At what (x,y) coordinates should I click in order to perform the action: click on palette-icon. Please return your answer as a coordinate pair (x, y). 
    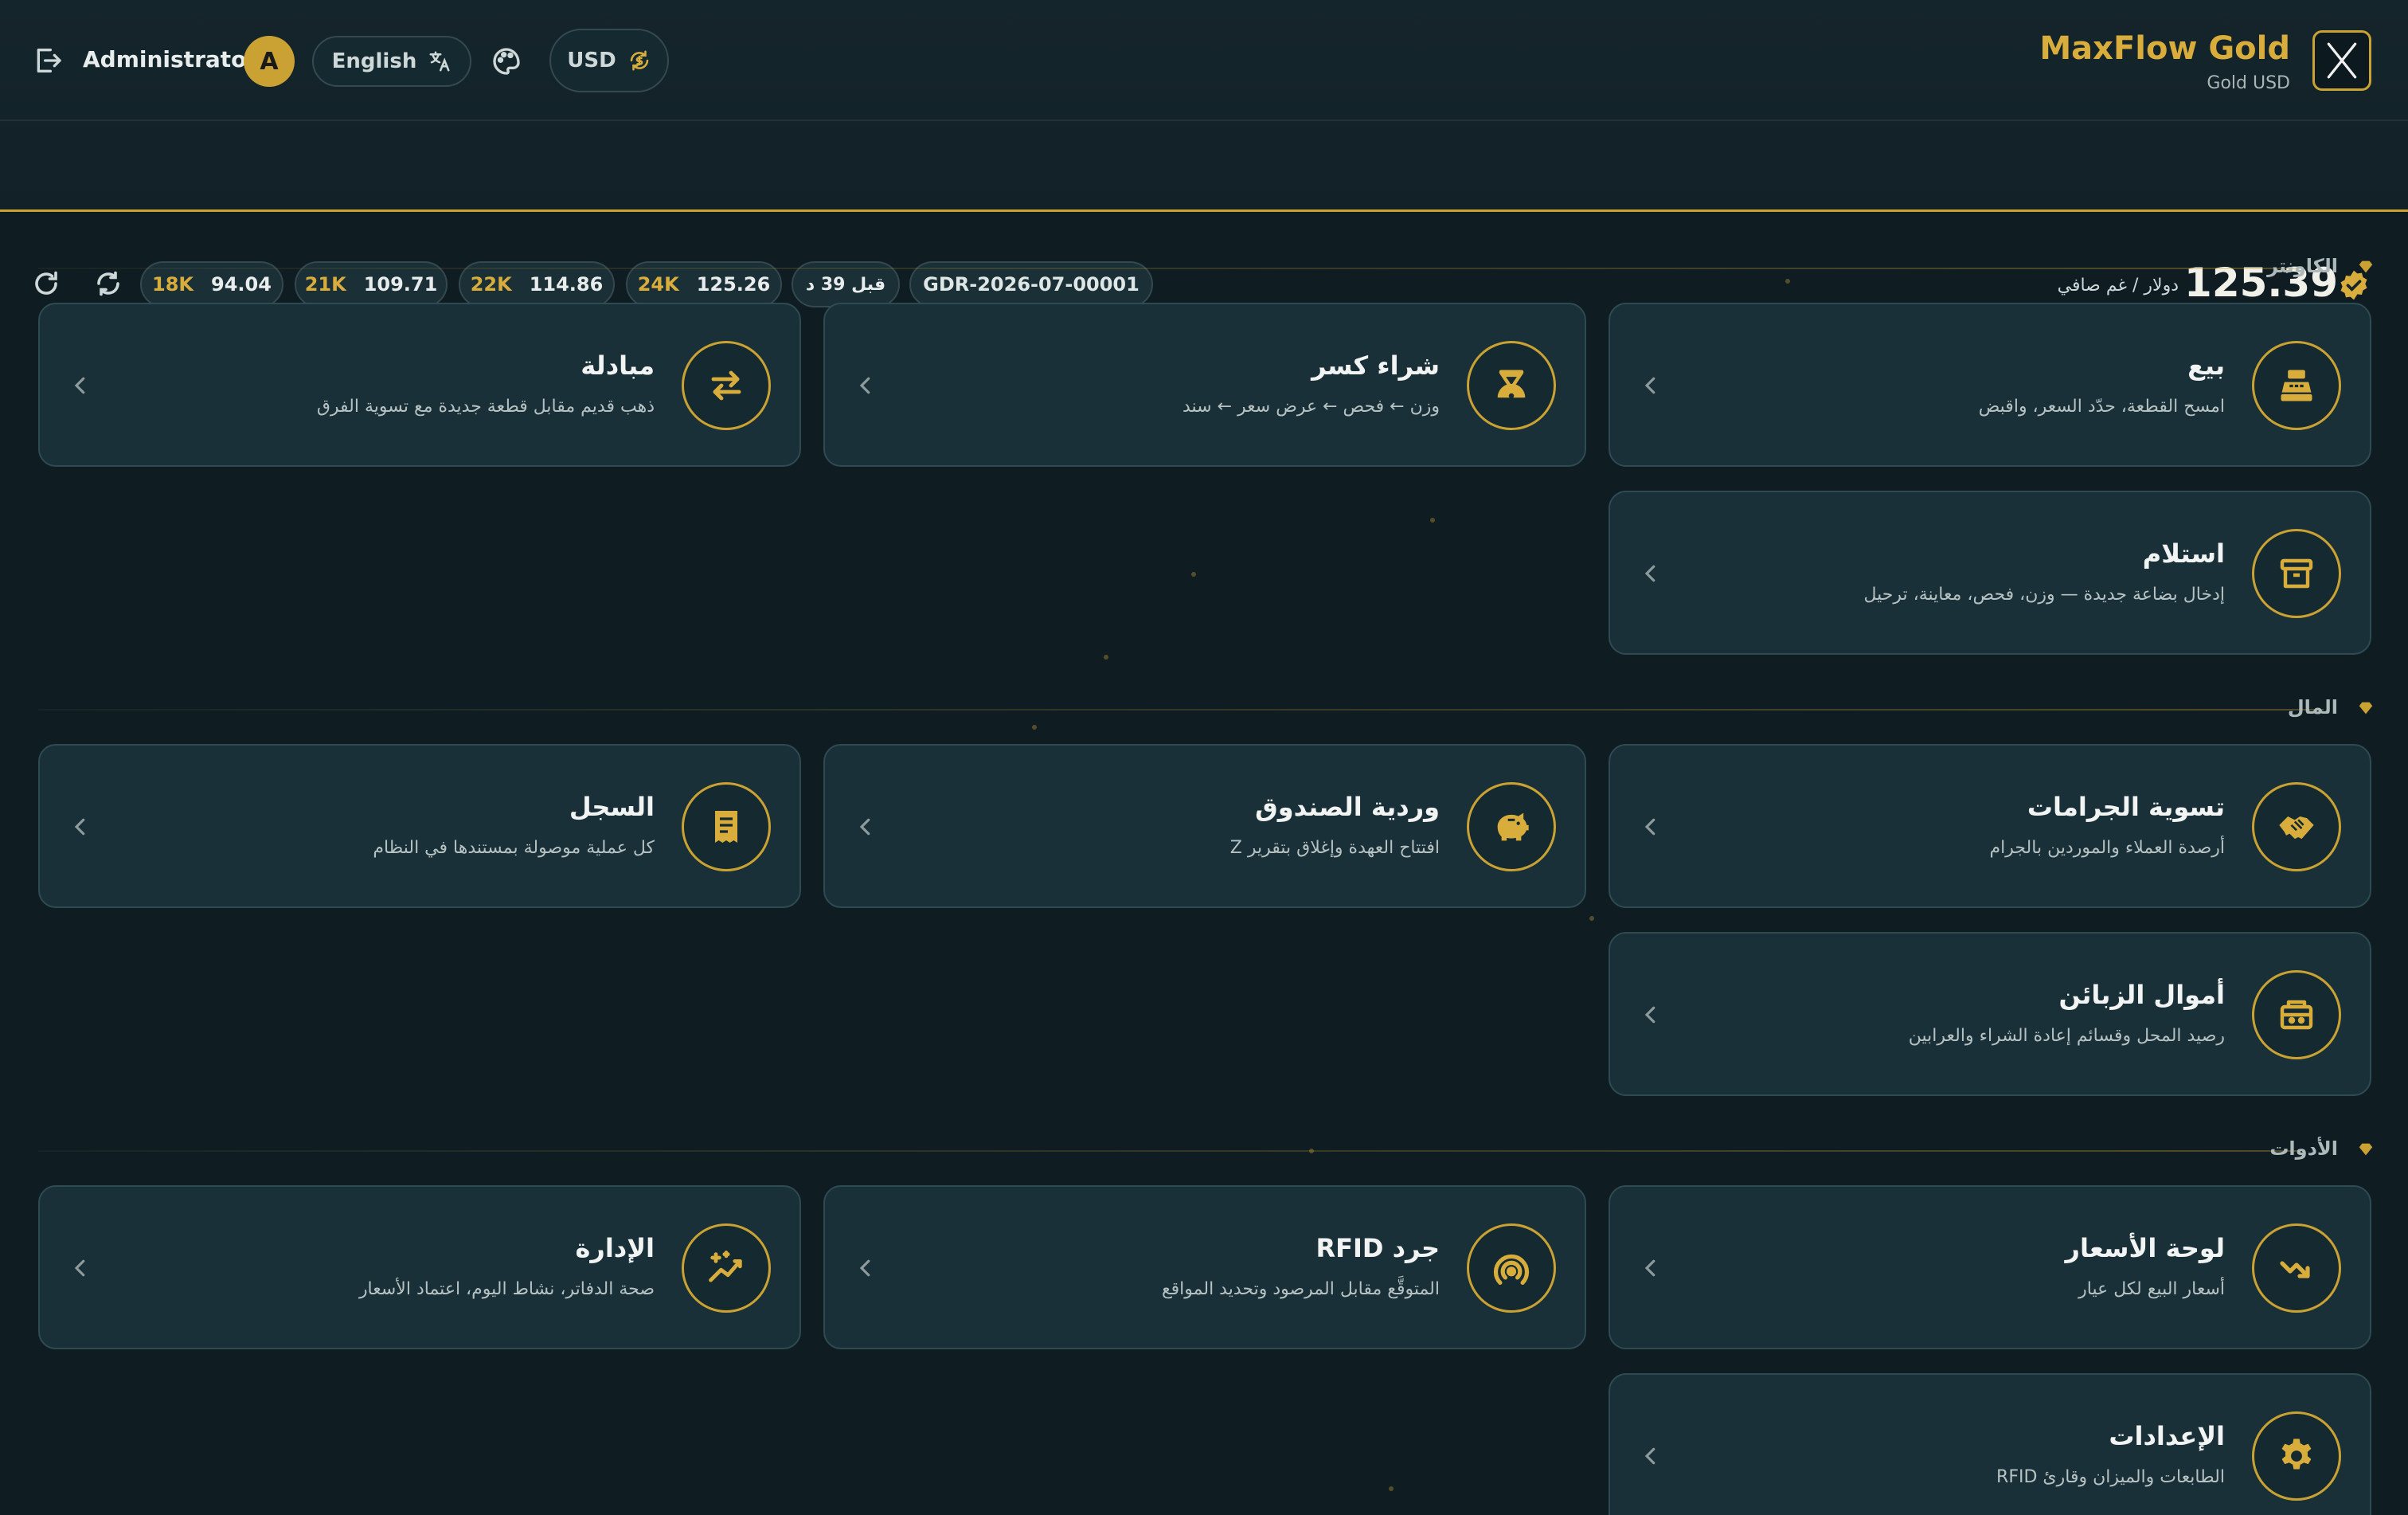
    Looking at the image, I should click on (506, 61).